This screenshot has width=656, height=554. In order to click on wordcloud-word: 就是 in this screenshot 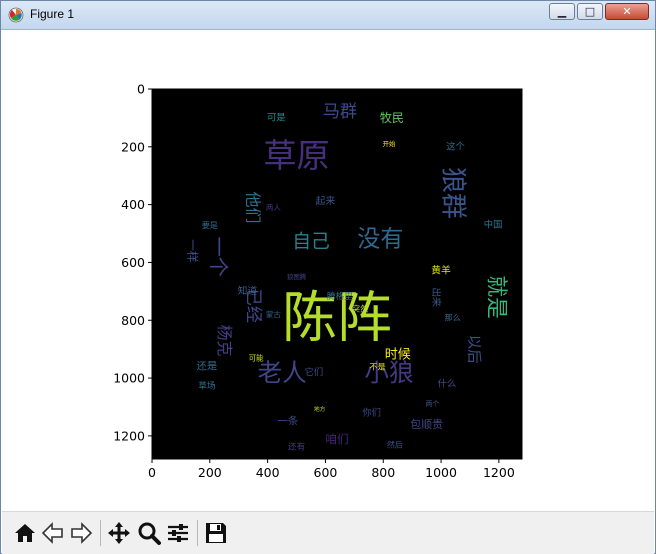, I will do `click(495, 296)`.